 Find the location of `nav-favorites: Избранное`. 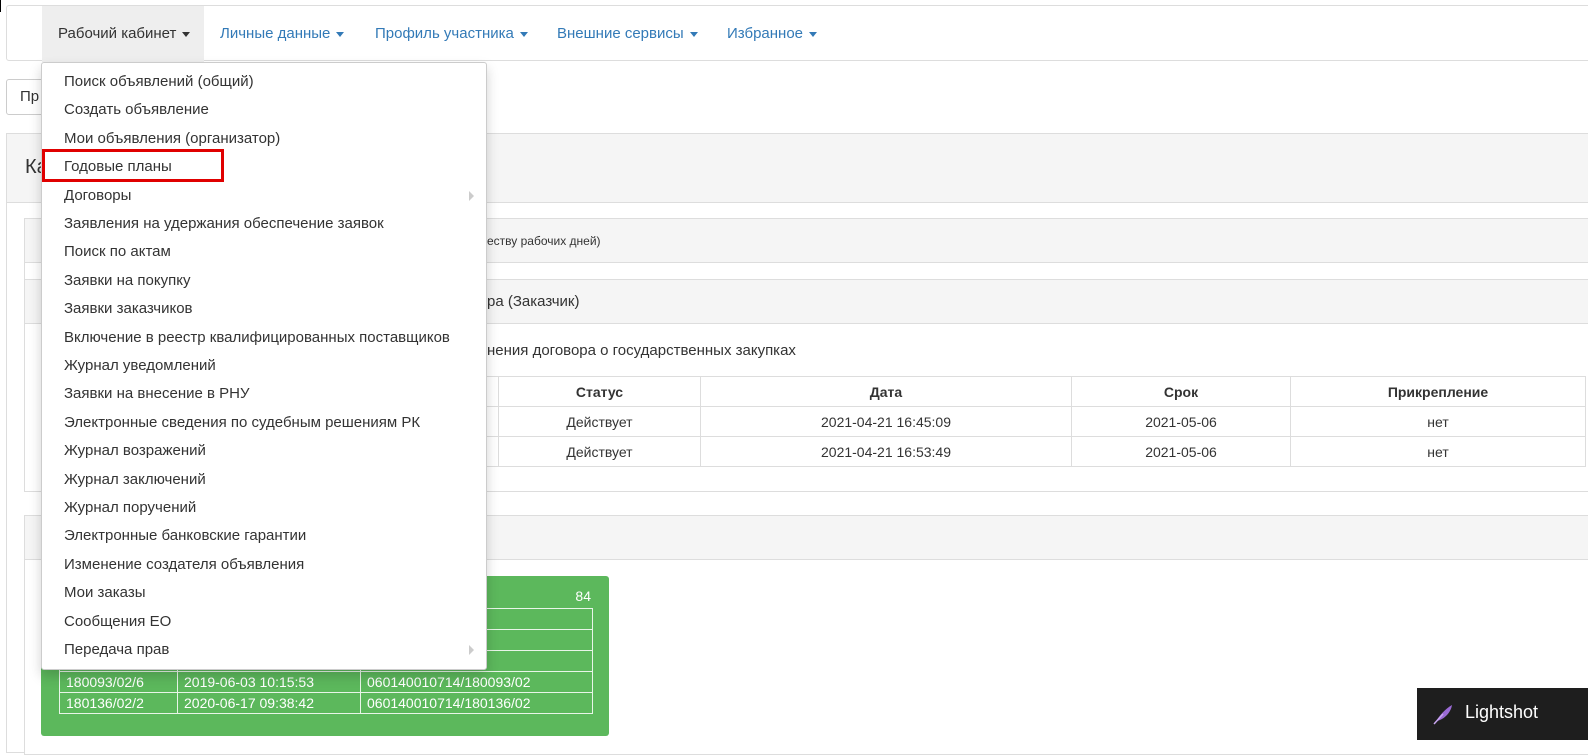

nav-favorites: Избранное is located at coordinates (772, 34).